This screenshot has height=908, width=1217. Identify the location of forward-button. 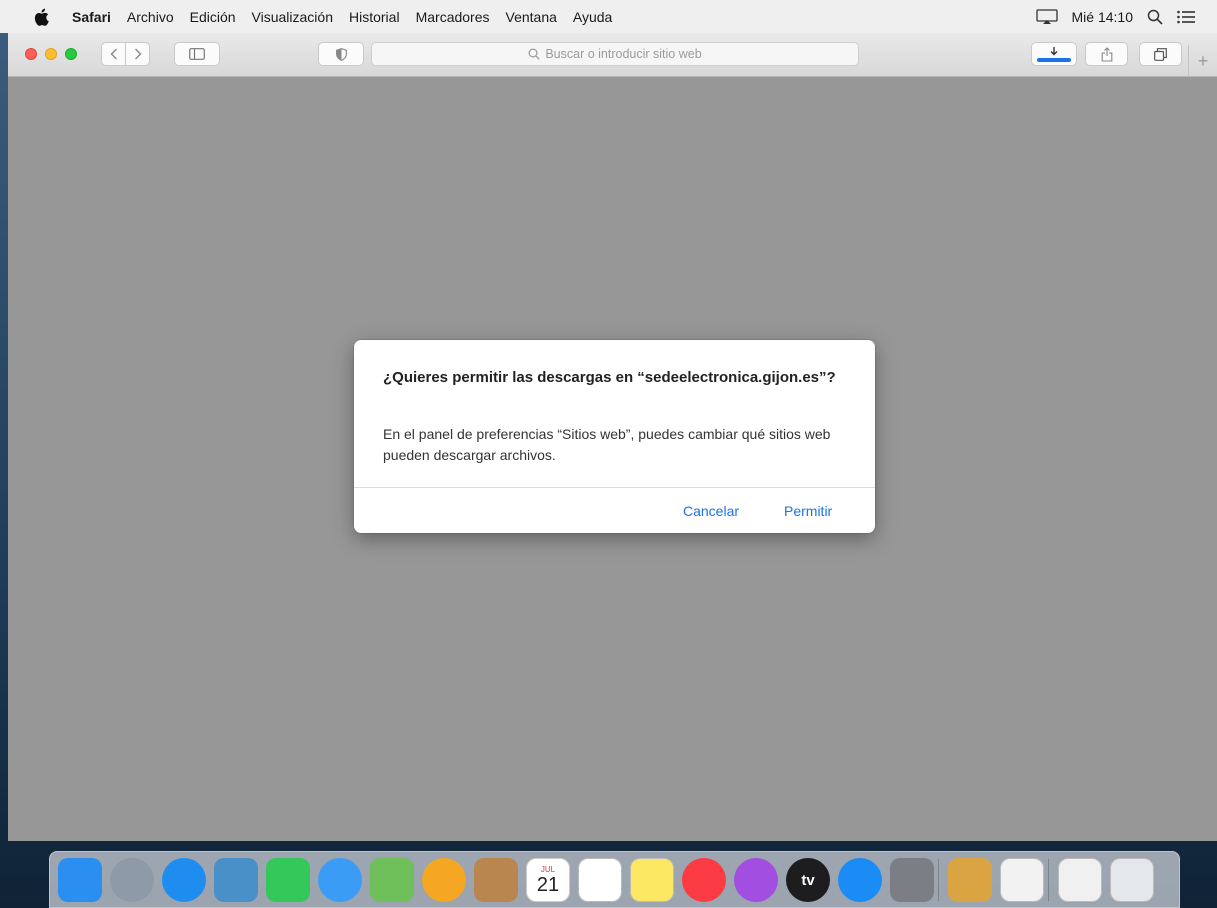
(137, 54).